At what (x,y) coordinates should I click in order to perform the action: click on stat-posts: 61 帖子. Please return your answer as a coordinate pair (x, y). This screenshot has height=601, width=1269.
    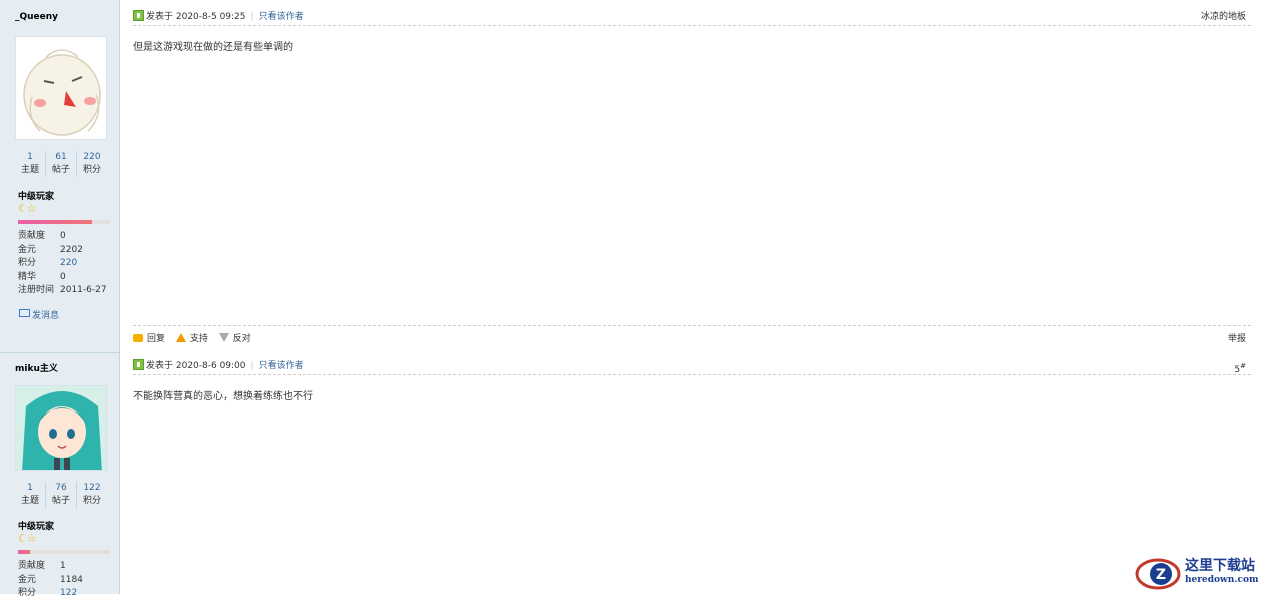
    Looking at the image, I should click on (60, 164).